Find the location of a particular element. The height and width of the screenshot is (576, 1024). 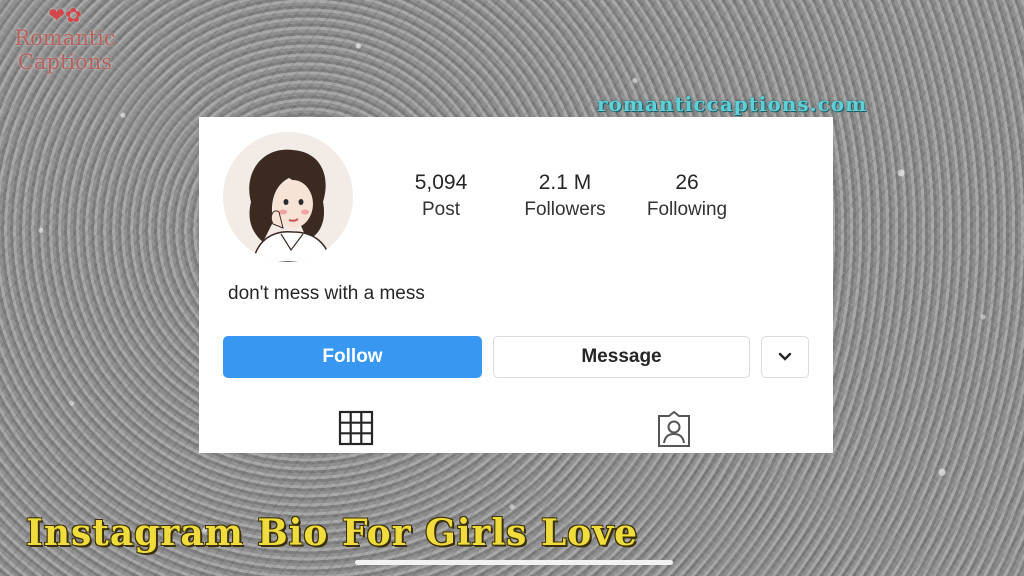

brand-line-1: Romantic is located at coordinates (65, 38).